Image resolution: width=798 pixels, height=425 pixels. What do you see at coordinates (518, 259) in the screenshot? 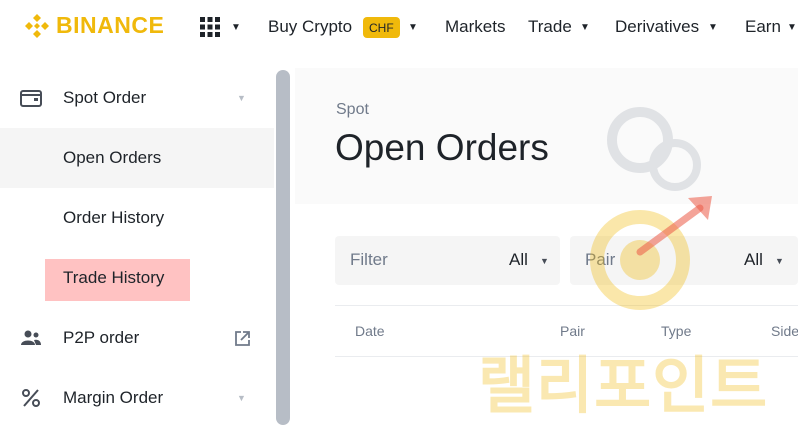
I see `filter-value: All` at bounding box center [518, 259].